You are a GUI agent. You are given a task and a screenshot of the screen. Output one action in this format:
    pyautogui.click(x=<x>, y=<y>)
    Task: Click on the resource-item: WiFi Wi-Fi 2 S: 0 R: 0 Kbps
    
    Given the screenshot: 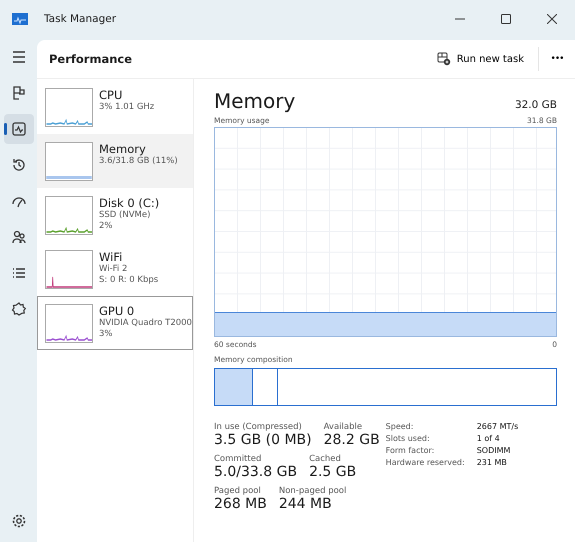 What is the action you would take?
    pyautogui.click(x=115, y=269)
    